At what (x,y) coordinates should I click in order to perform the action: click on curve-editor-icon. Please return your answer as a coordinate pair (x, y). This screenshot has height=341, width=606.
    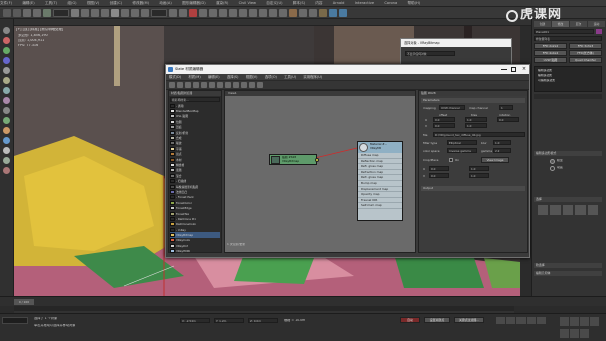
    Looking at the image, I should click on (273, 12).